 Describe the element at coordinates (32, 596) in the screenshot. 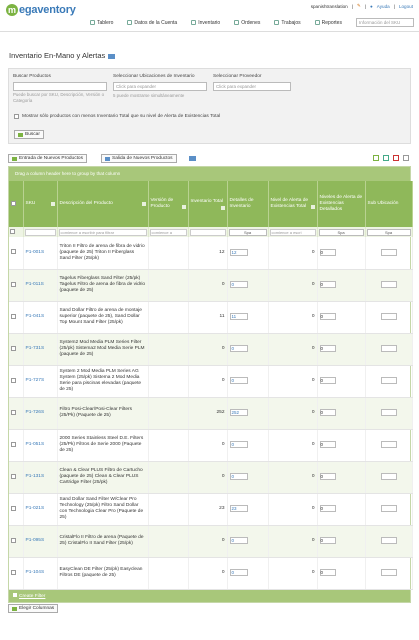

I see `create-filter-link: Create Filter` at that location.